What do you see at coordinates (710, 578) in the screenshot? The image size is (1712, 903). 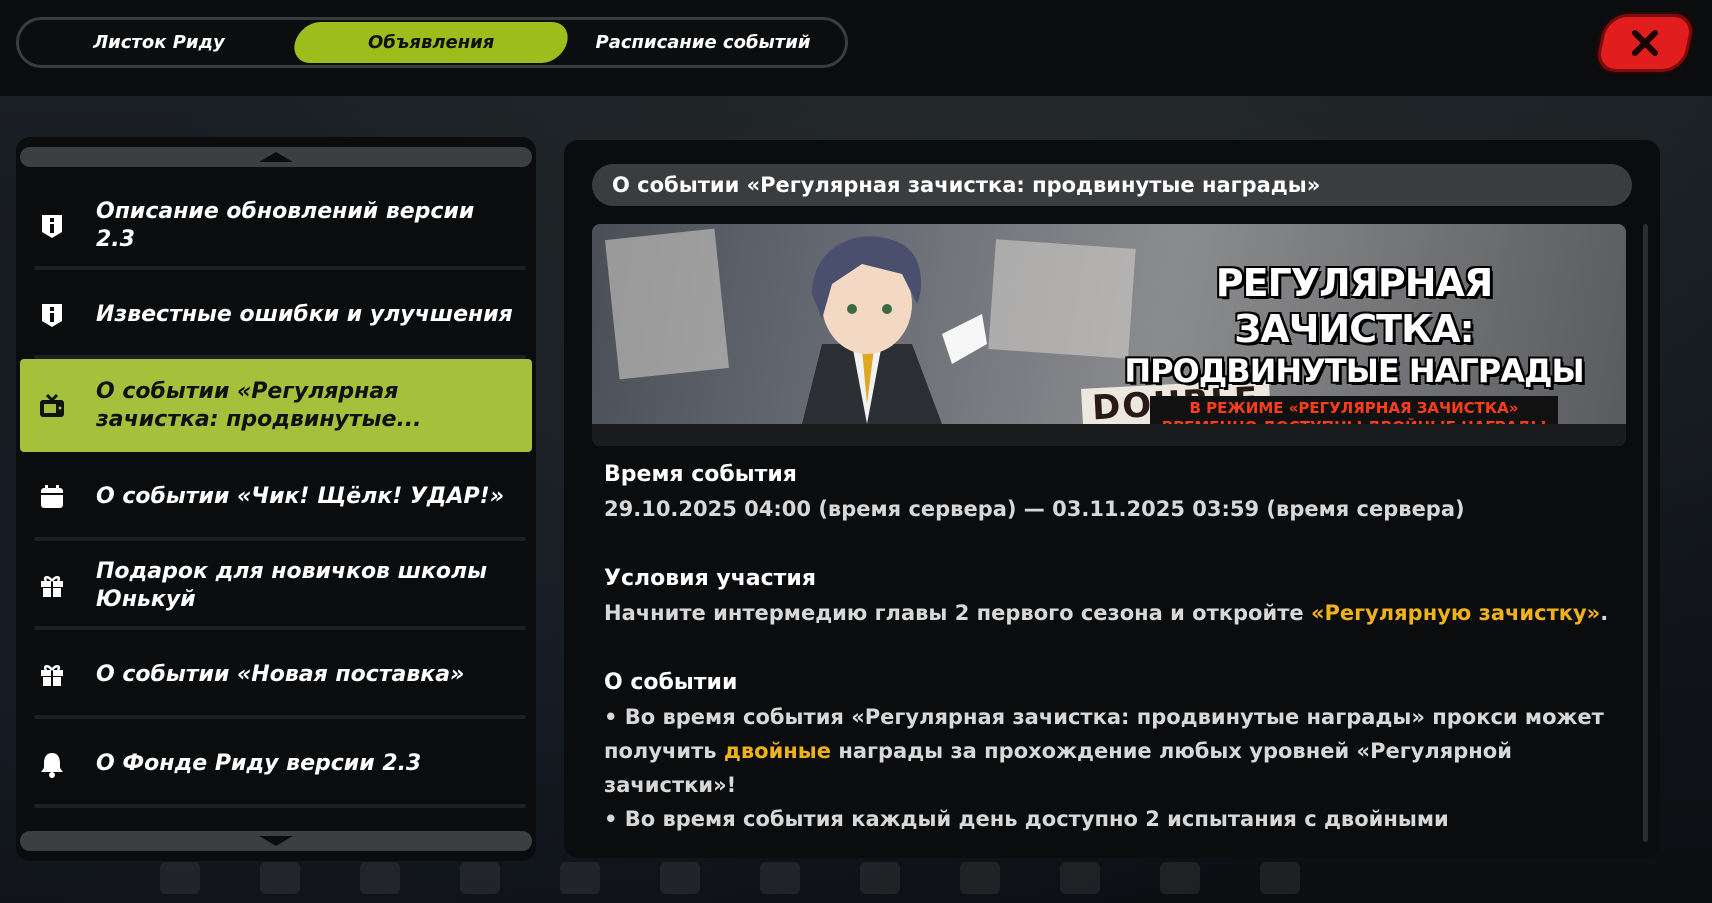 I see `conditions-title: Условия участия` at bounding box center [710, 578].